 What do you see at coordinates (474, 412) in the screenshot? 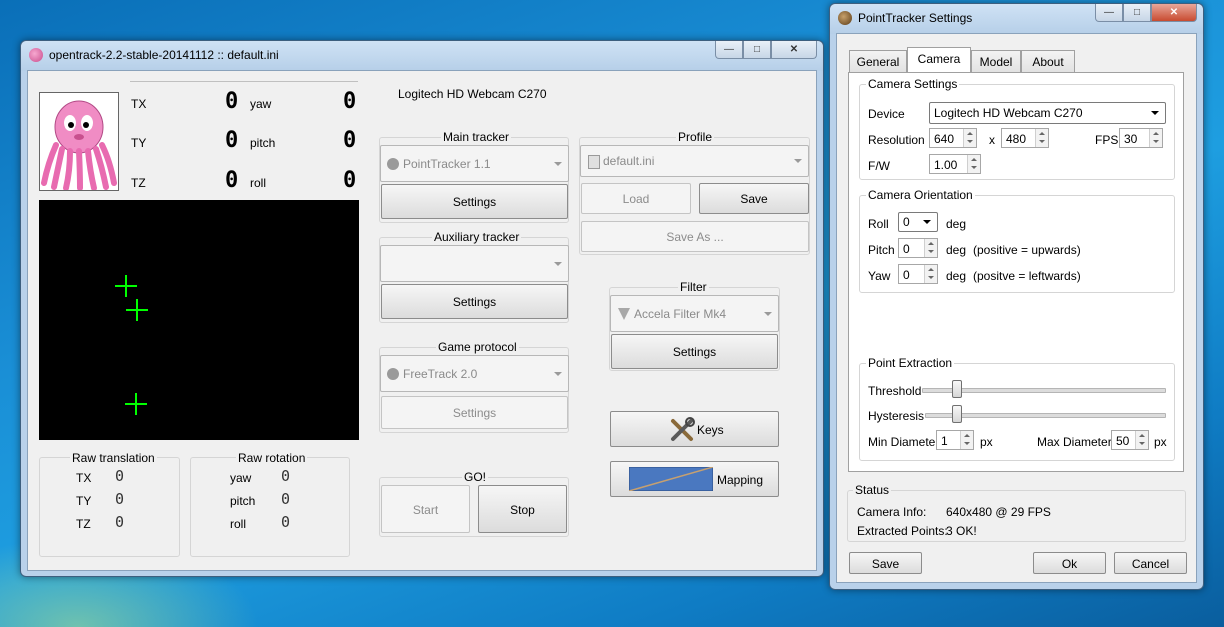
I see `game-protocol-settings-button: Settings` at bounding box center [474, 412].